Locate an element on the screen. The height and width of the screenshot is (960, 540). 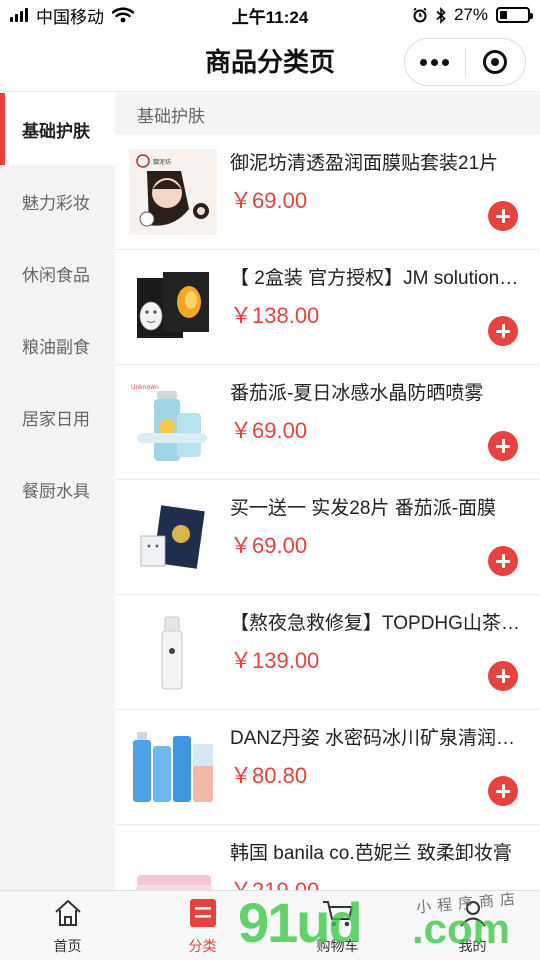
product-item: 买一送一 实发28片 番茄派-面膜 ￥69.00 is located at coordinates (327, 537).